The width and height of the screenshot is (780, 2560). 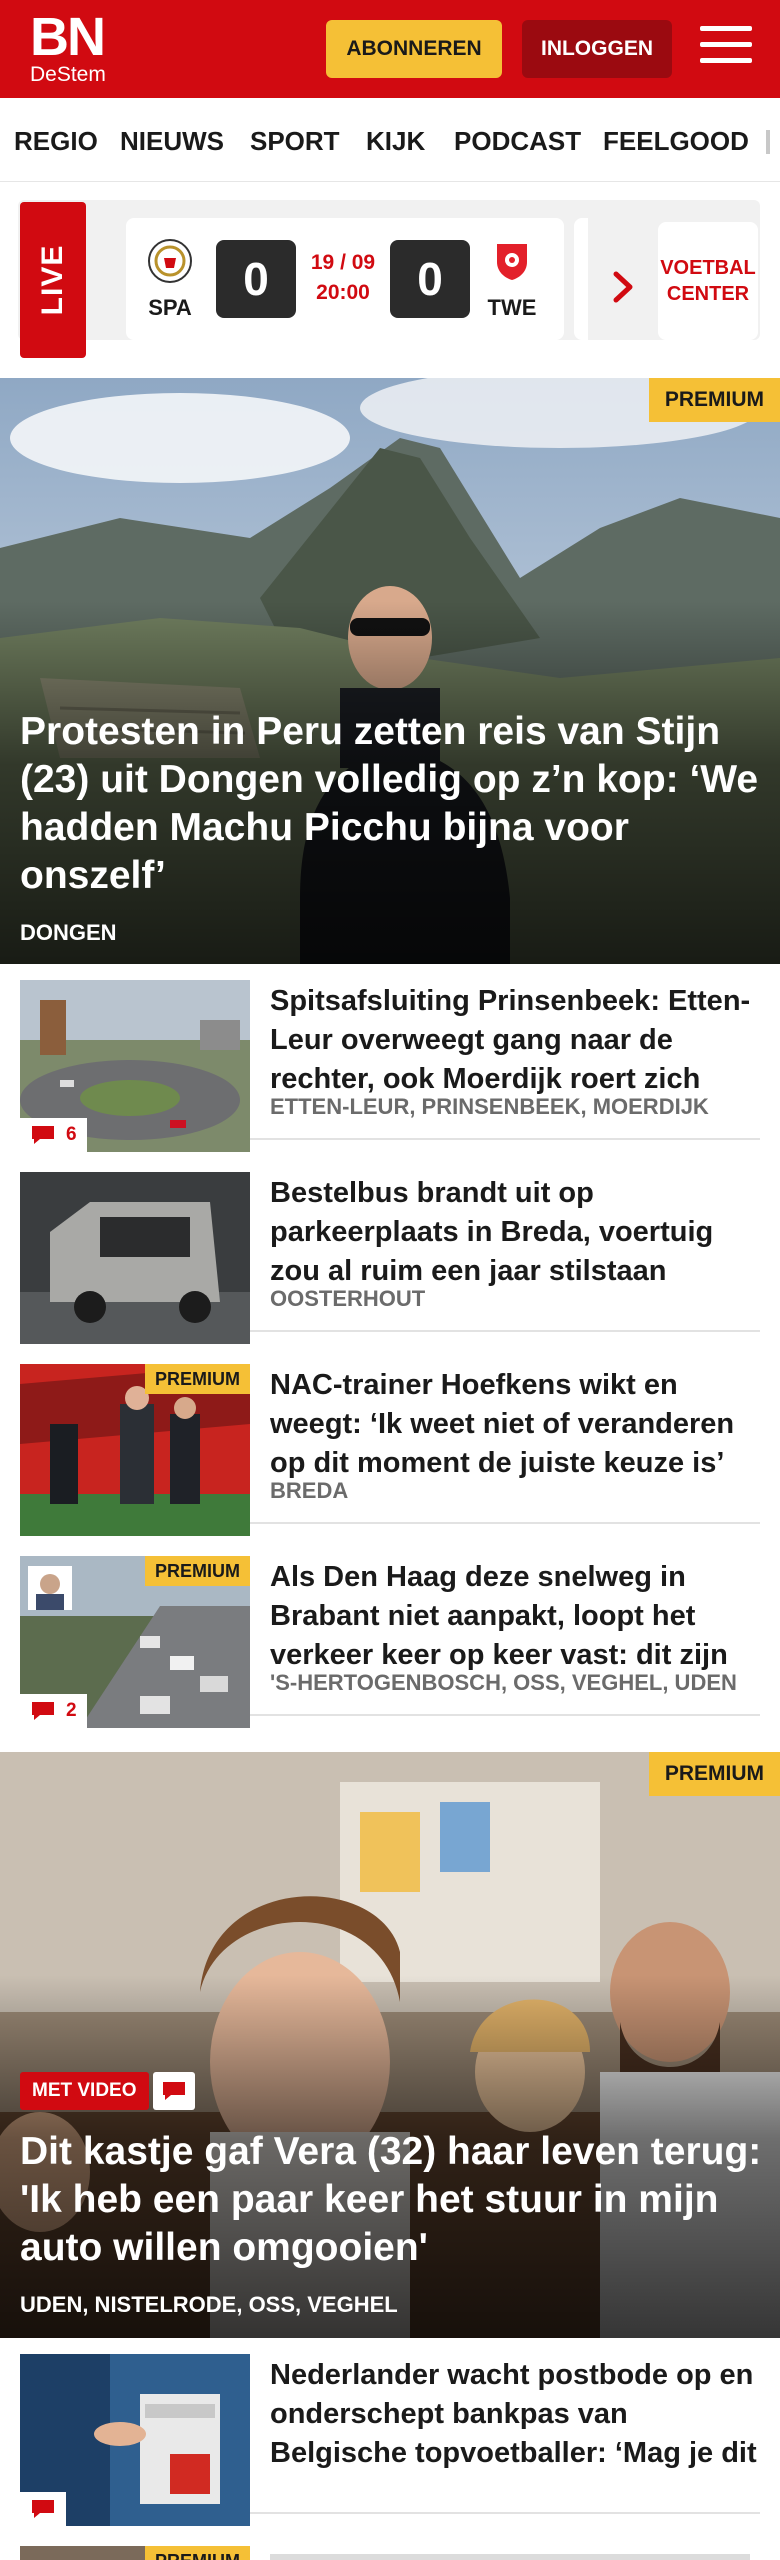 I want to click on home-score: 0, so click(x=256, y=279).